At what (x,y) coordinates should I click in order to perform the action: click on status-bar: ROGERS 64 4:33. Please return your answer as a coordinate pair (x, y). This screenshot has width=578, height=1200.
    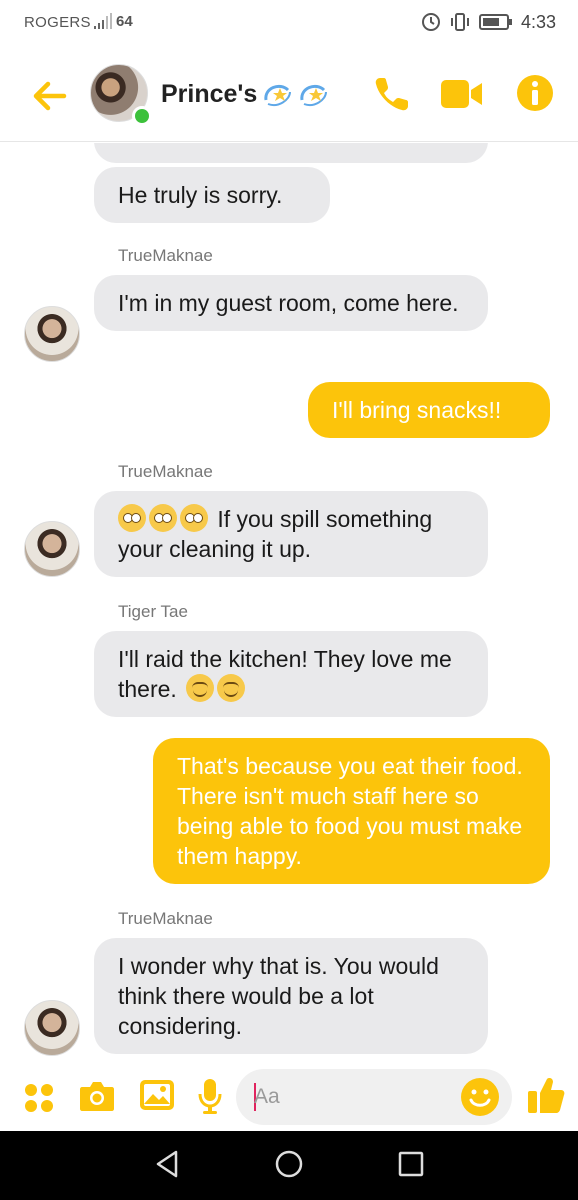
    Looking at the image, I should click on (289, 24).